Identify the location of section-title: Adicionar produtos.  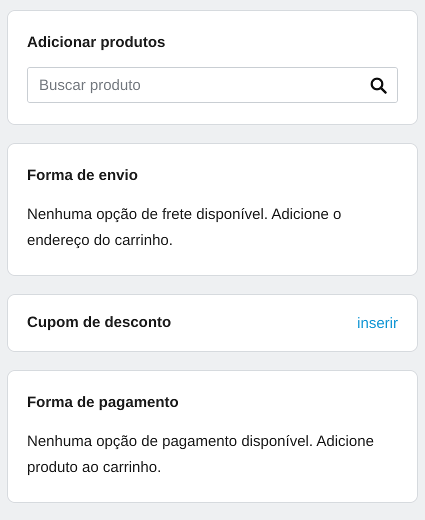
(96, 43).